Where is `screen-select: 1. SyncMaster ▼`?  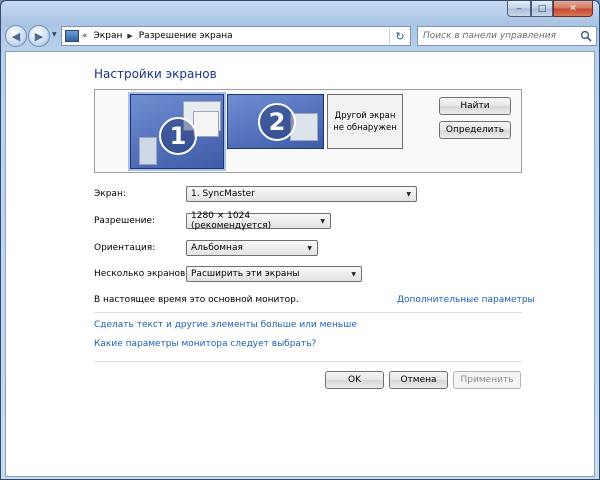
screen-select: 1. SyncMaster ▼ is located at coordinates (301, 194).